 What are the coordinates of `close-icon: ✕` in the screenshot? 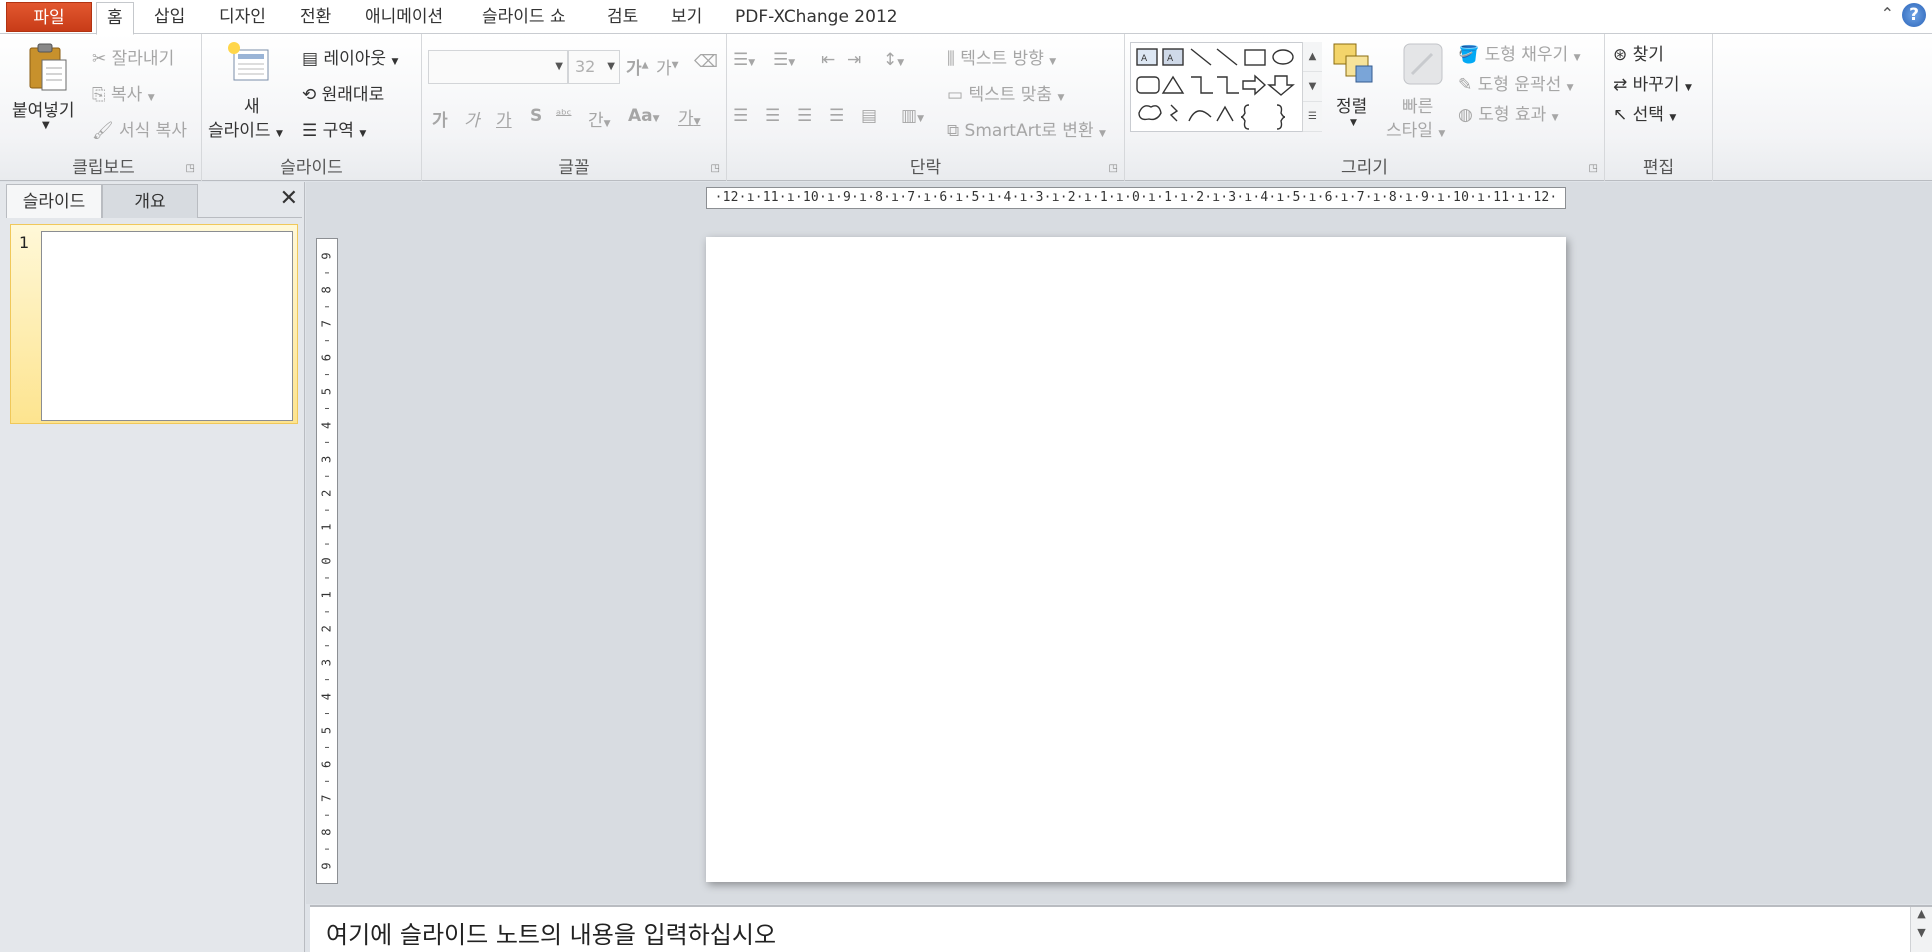 It's located at (289, 198).